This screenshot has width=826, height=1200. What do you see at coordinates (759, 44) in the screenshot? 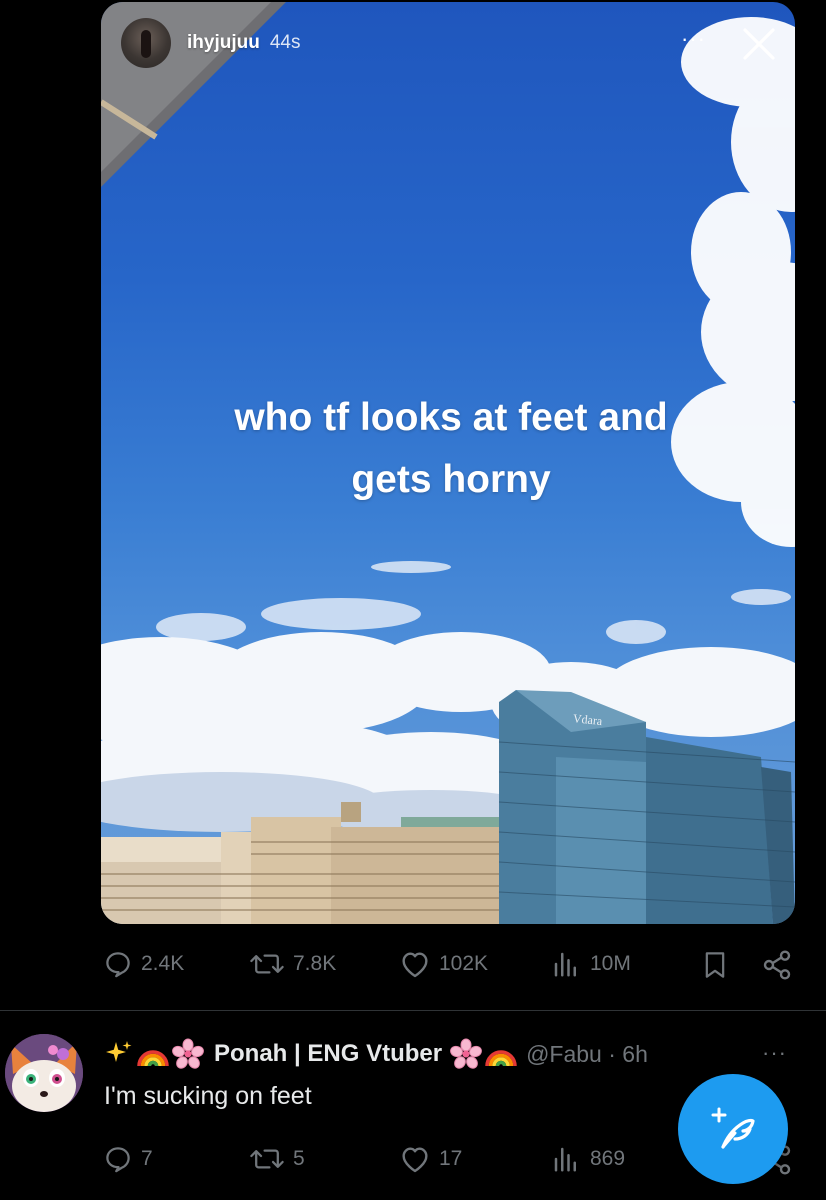
I see `close-icon` at bounding box center [759, 44].